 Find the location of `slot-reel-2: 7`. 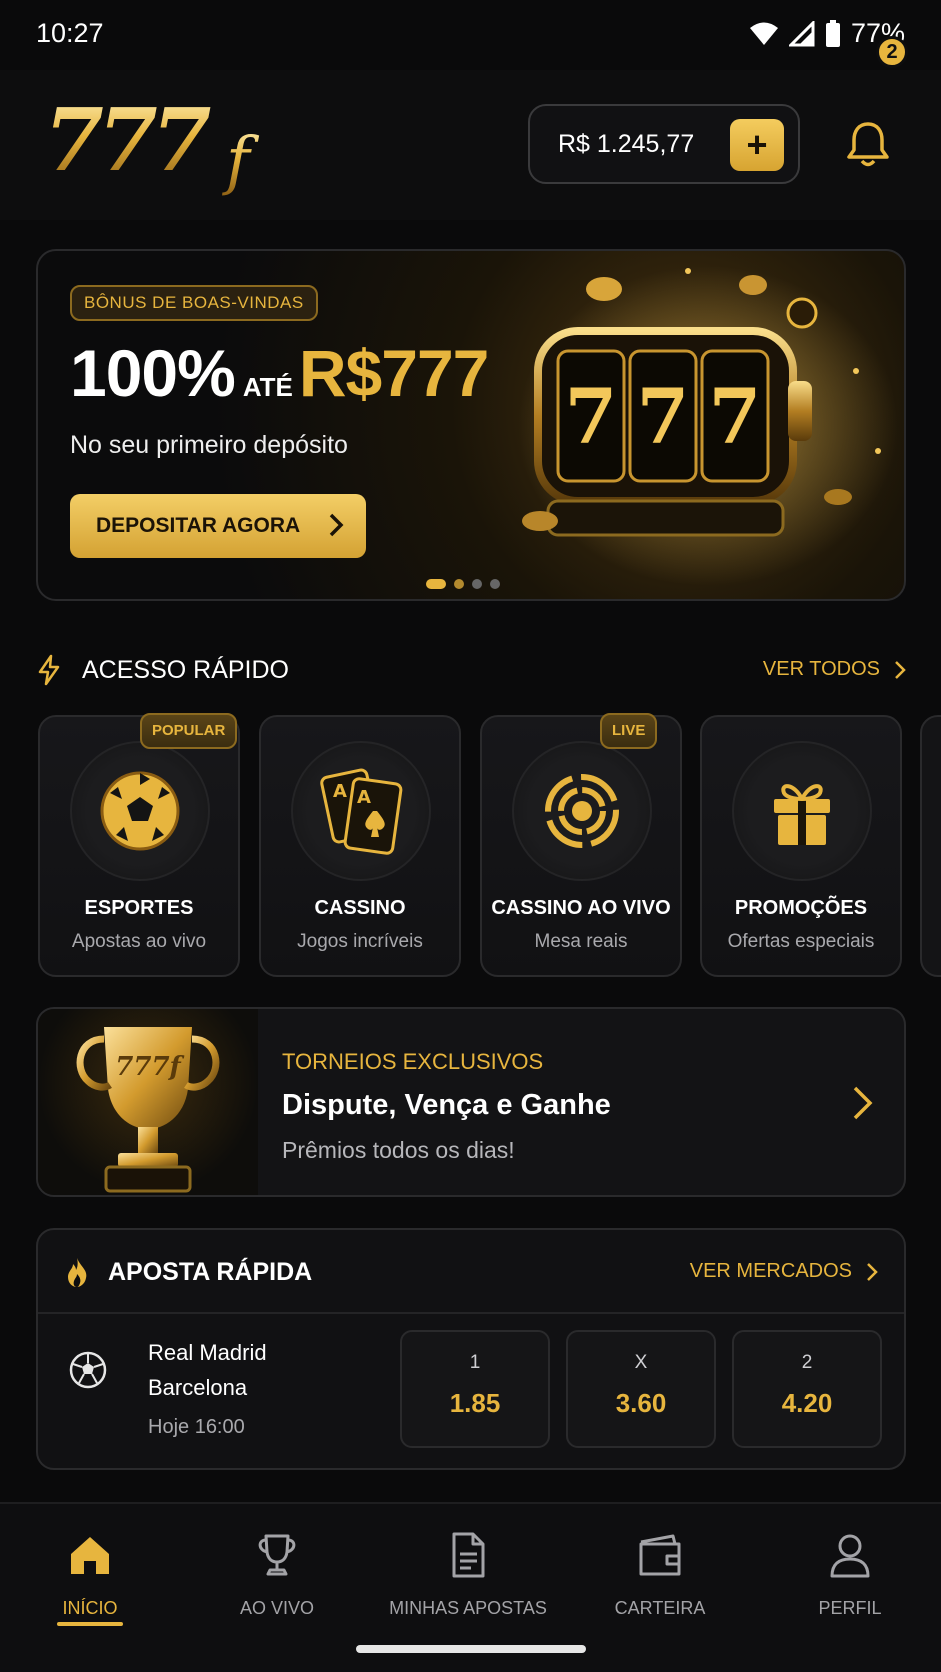

slot-reel-2: 7 is located at coordinates (663, 416).